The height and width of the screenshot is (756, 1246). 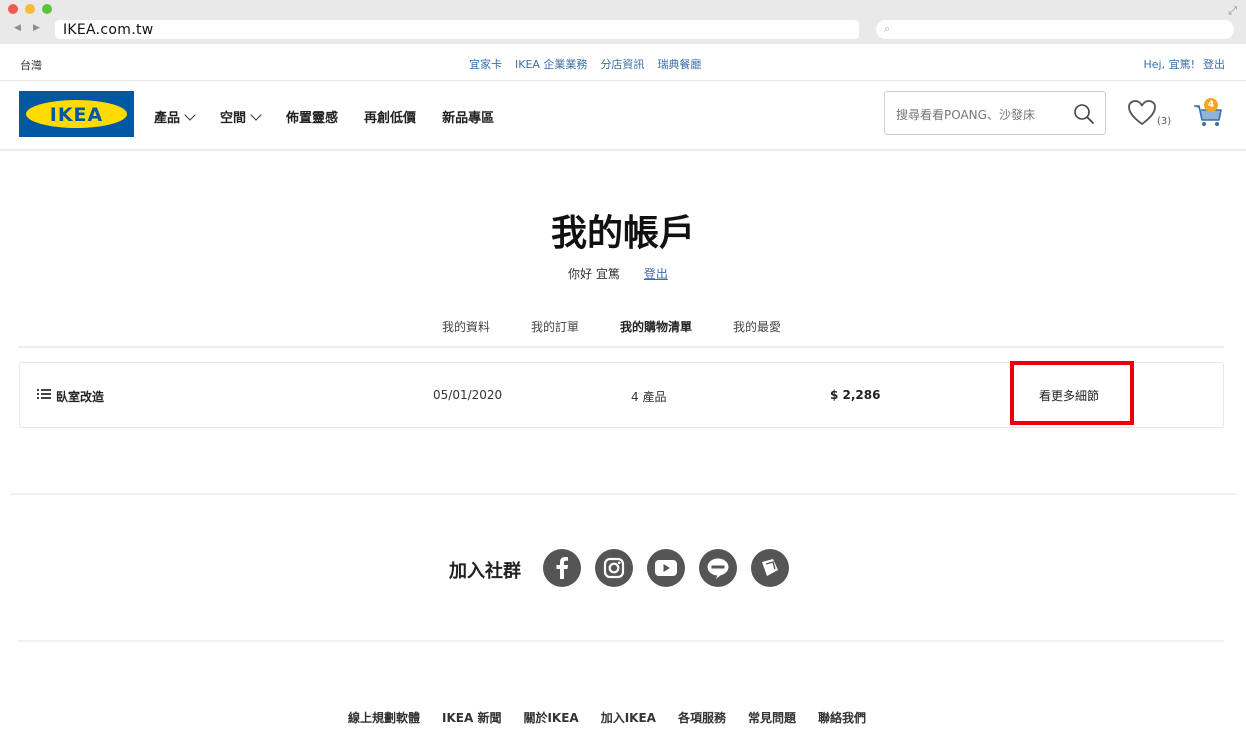 What do you see at coordinates (485, 571) in the screenshot?
I see `social-title: 加入社群` at bounding box center [485, 571].